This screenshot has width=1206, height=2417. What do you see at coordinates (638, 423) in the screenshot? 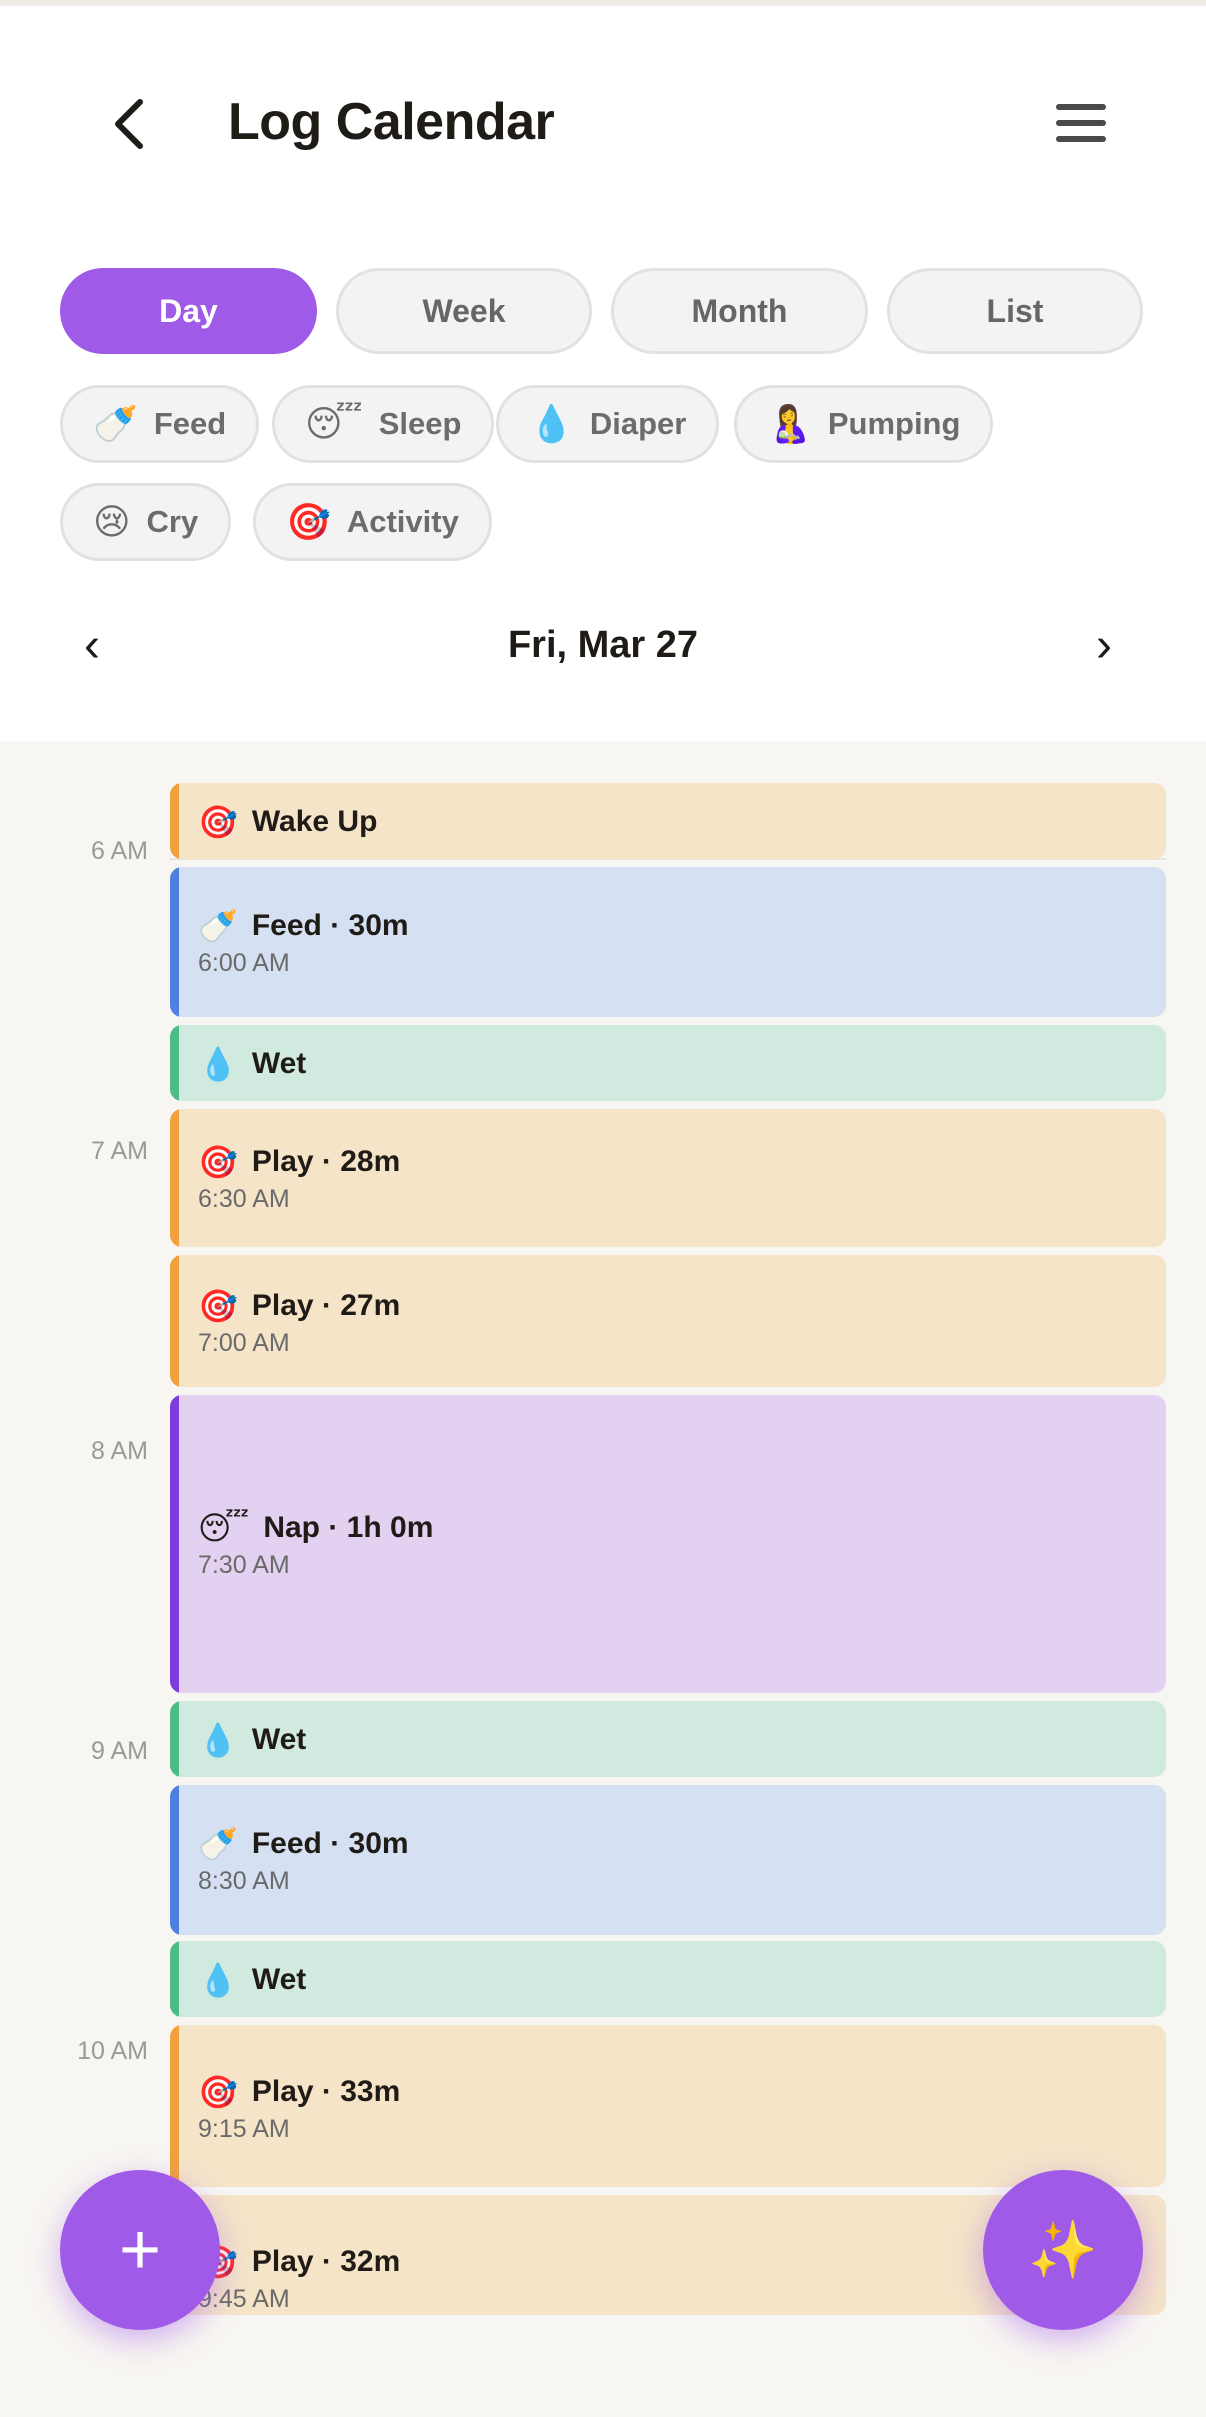
I see `filter-chip-label: Diaper` at bounding box center [638, 423].